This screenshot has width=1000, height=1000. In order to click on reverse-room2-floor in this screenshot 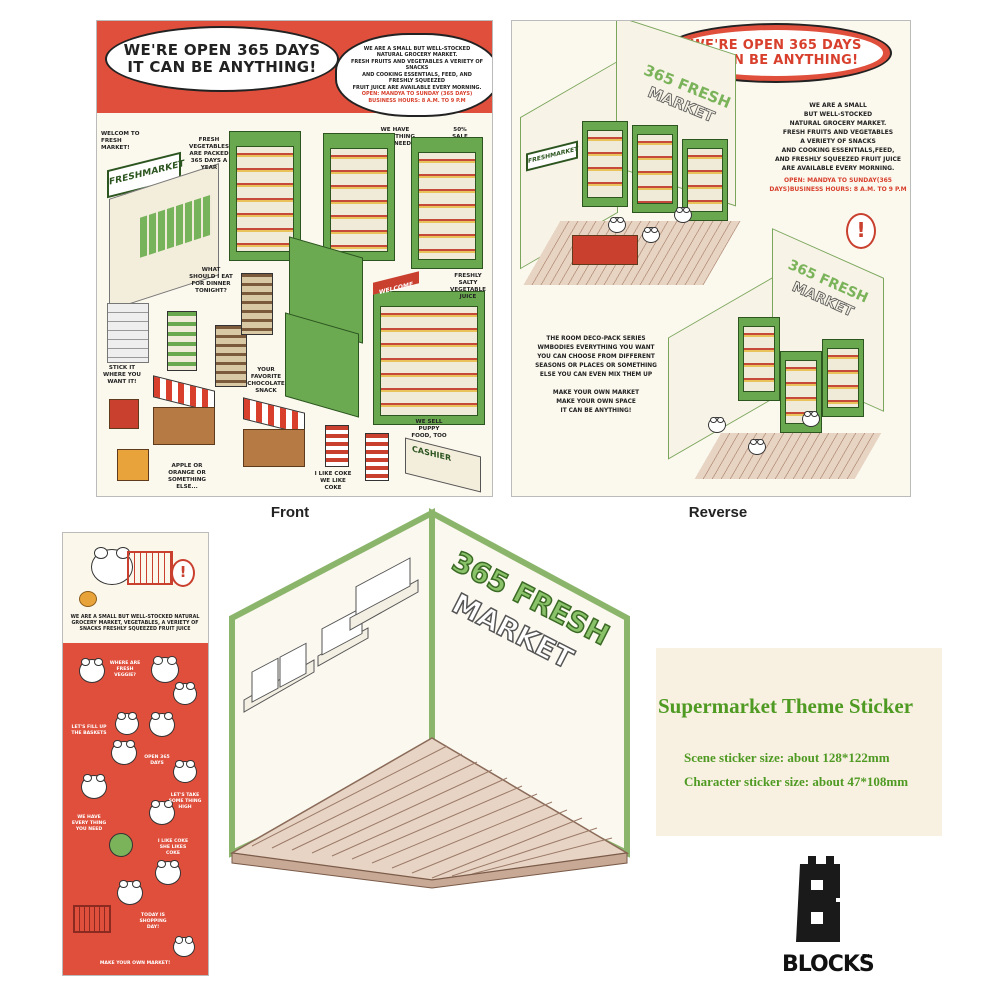, I will do `click(788, 456)`.